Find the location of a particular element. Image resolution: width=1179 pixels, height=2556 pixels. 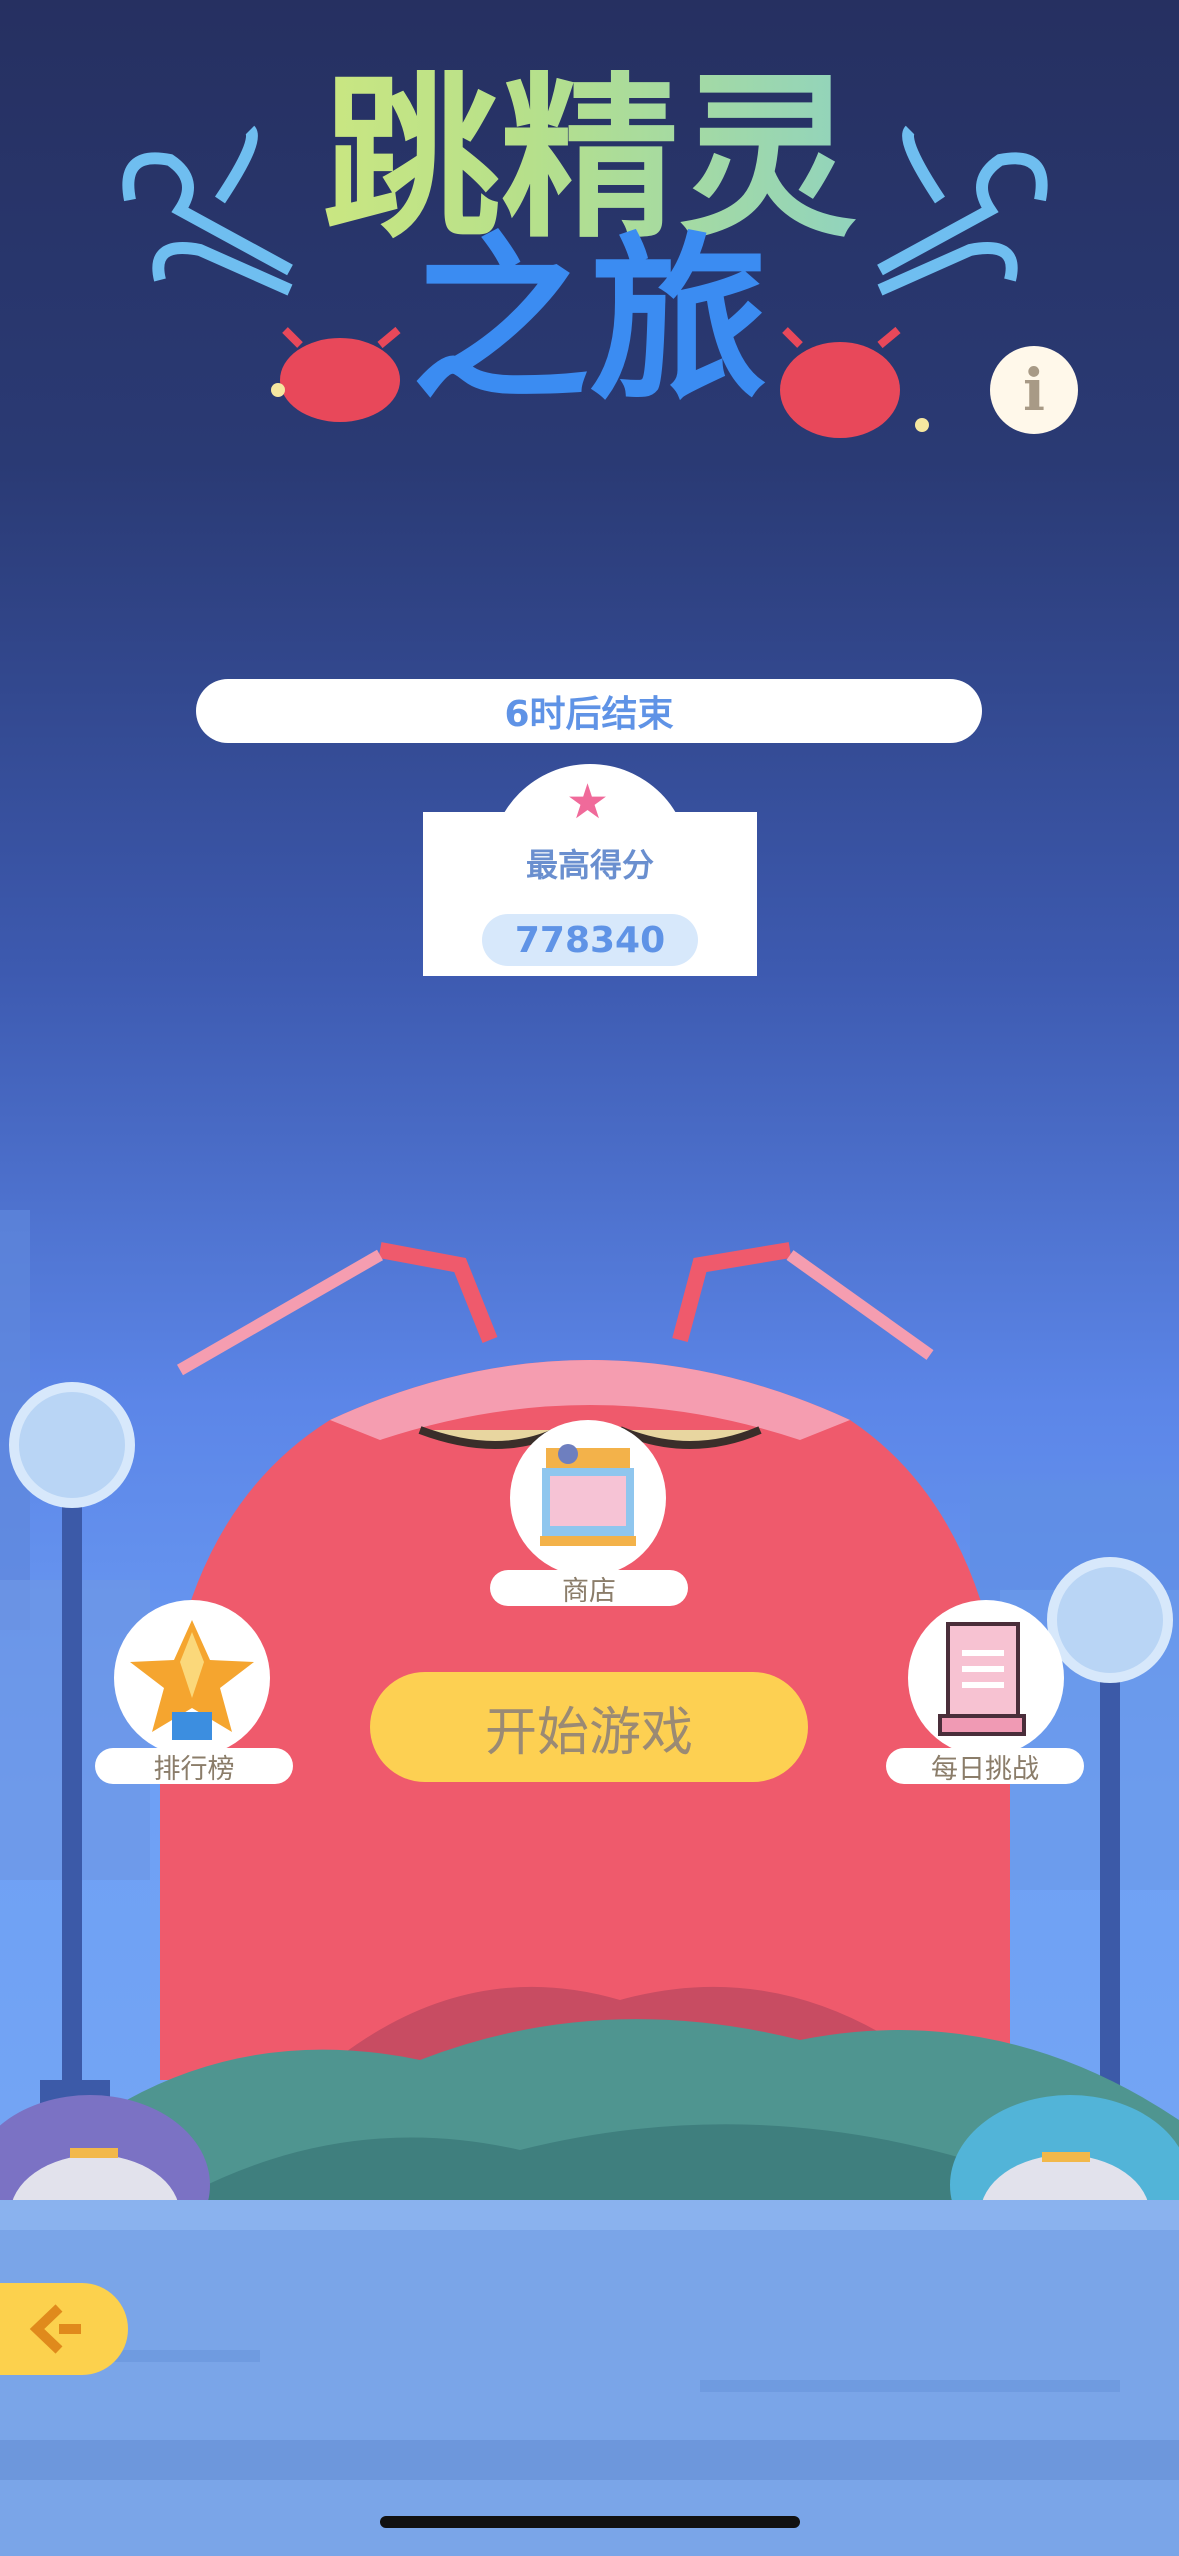

timer-text: 6时后结束 is located at coordinates (589, 714).